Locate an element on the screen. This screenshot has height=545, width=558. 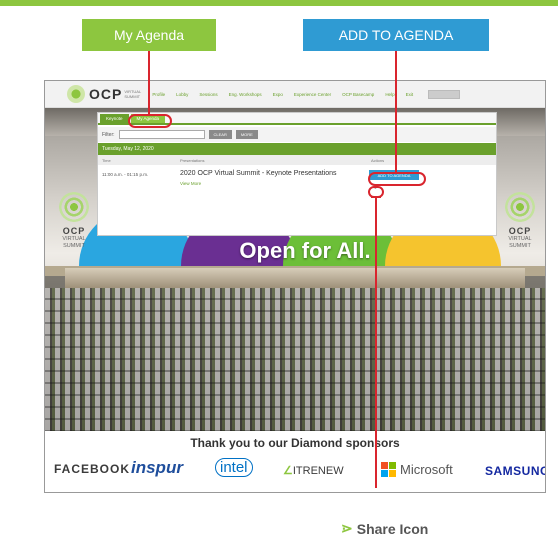
ocp-badge-icon is located at coordinates (76, 94).